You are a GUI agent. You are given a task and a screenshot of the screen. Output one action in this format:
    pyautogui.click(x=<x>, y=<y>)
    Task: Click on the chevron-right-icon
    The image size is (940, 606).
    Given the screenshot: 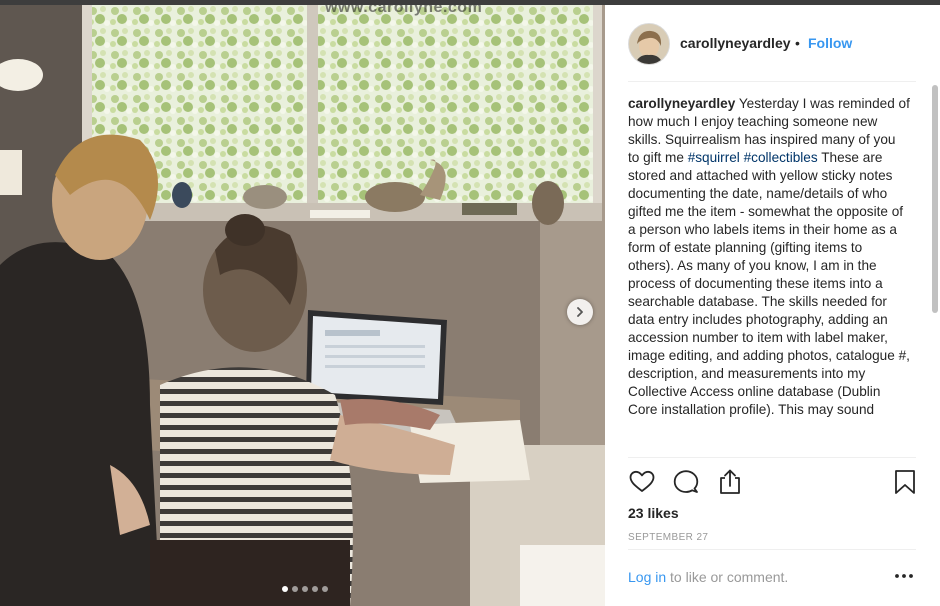 What is the action you would take?
    pyautogui.click(x=580, y=312)
    